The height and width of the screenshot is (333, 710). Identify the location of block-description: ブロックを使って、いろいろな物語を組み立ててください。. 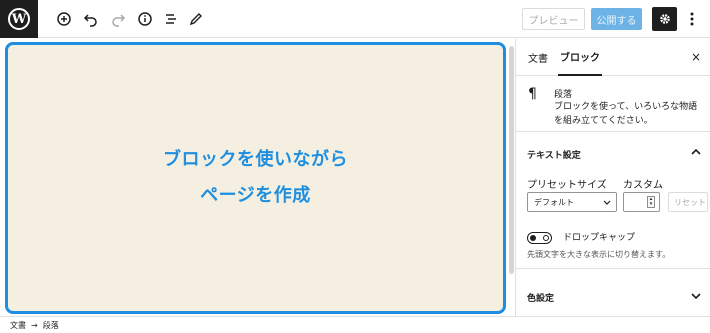
(626, 114).